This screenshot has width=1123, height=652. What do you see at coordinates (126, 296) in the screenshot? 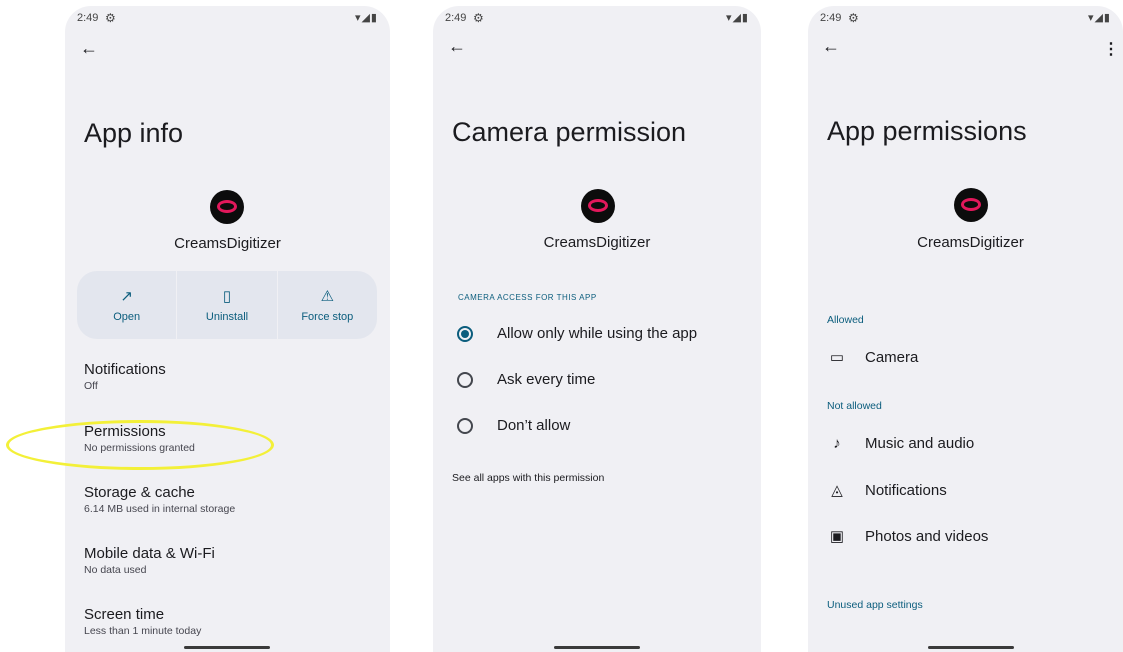
I see `open-external-icon: ↗` at bounding box center [126, 296].